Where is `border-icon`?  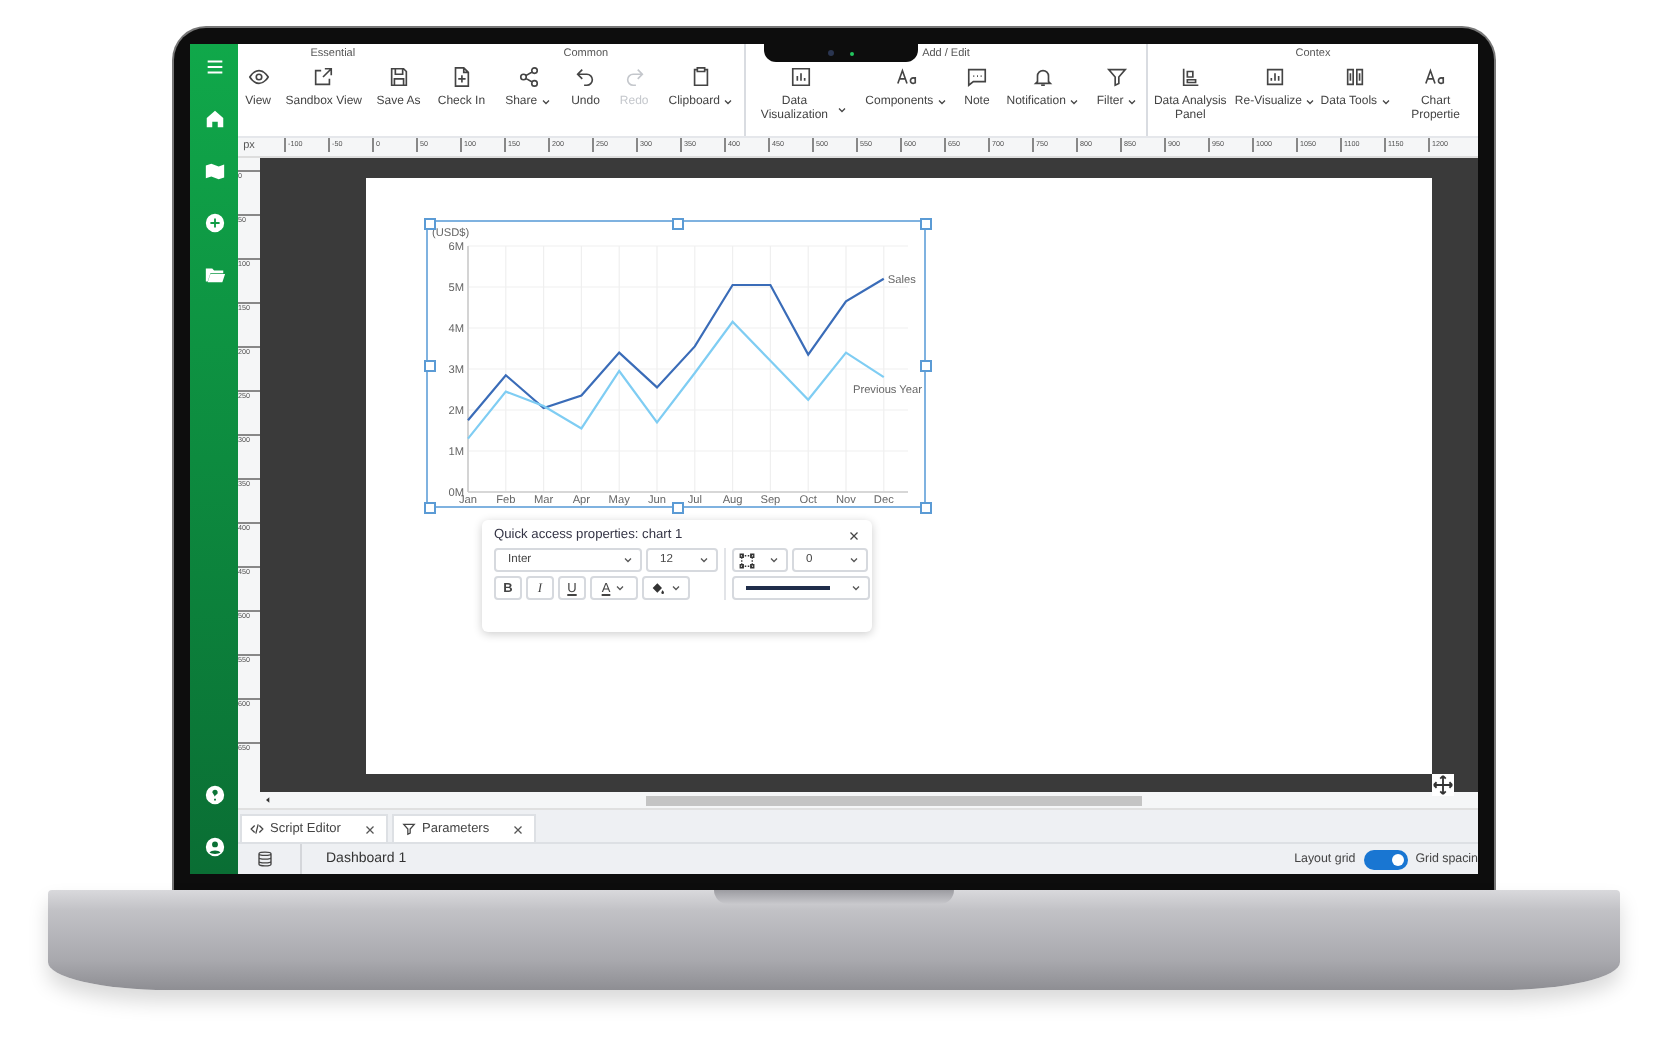 border-icon is located at coordinates (747, 560).